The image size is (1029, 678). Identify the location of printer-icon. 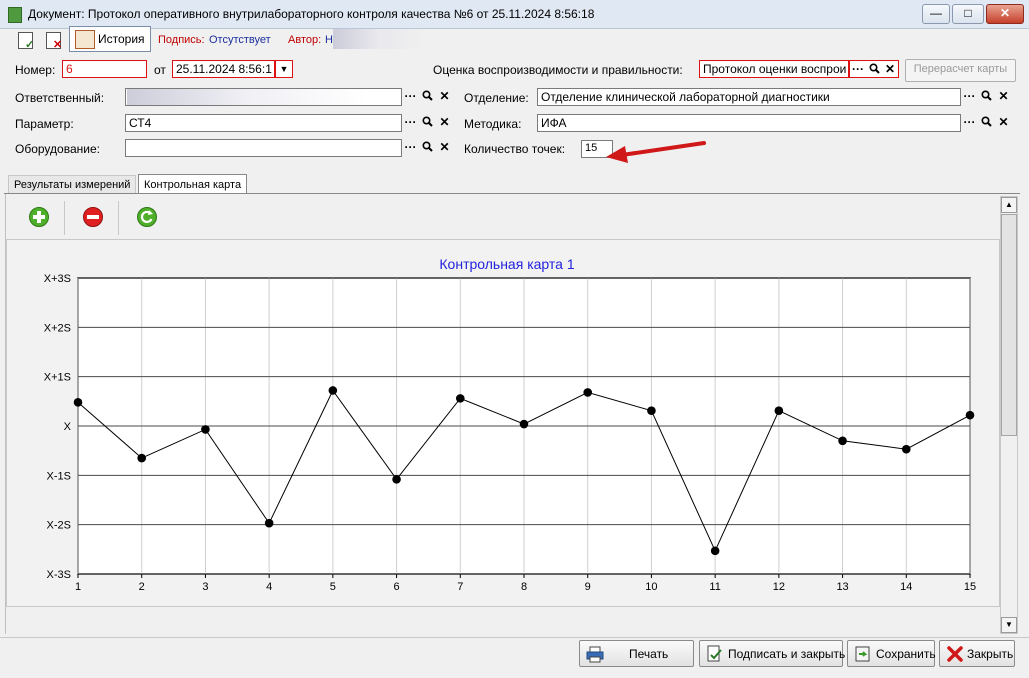
(595, 654).